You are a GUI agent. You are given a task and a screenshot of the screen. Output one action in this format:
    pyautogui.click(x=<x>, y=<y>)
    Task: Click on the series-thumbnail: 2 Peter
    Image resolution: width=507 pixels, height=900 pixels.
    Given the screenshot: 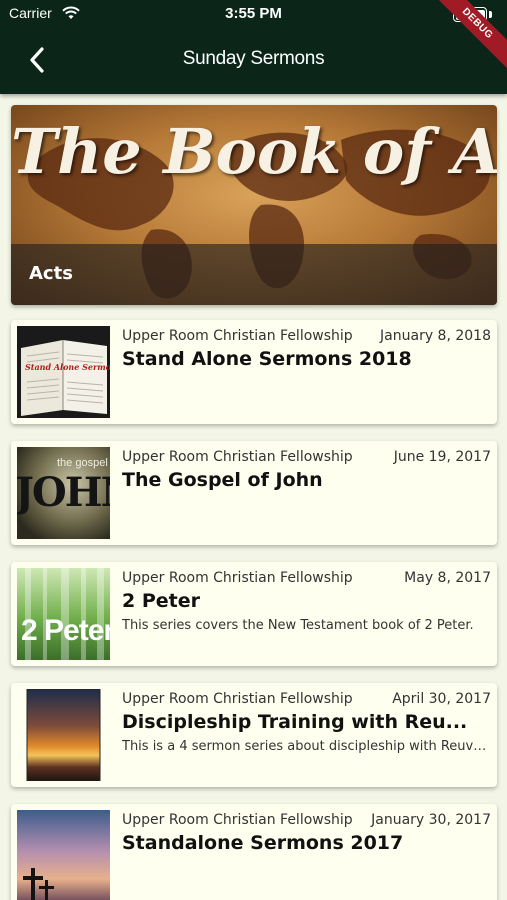 What is the action you would take?
    pyautogui.click(x=63, y=614)
    